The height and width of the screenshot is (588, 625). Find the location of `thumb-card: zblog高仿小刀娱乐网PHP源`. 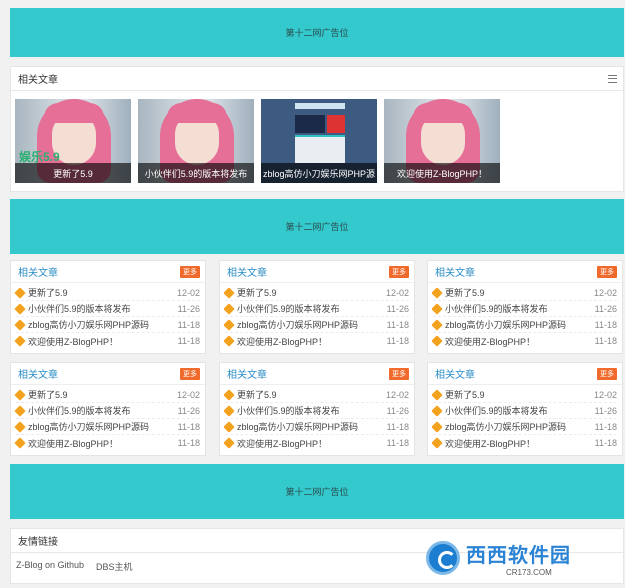

thumb-card: zblog高仿小刀娱乐网PHP源 is located at coordinates (319, 141).